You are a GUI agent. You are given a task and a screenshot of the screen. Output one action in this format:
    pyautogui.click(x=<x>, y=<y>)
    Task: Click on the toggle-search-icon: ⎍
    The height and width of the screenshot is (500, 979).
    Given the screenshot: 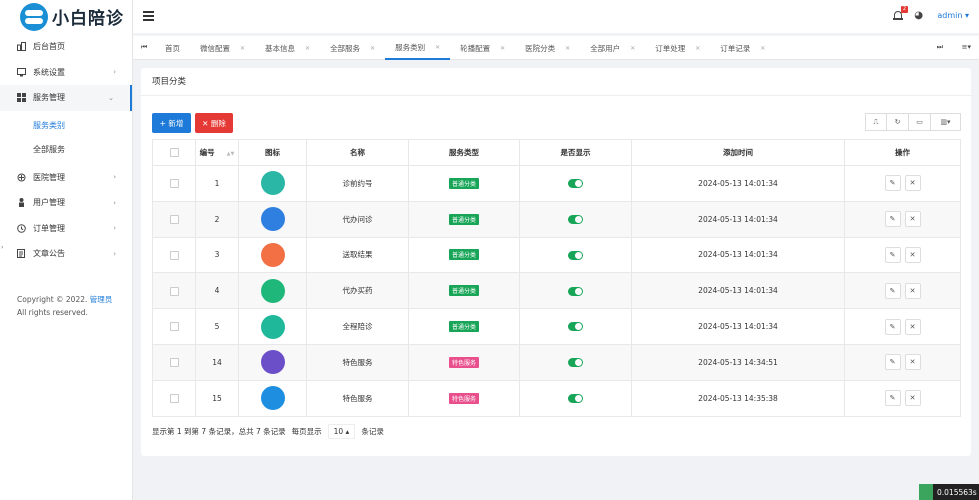 What is the action you would take?
    pyautogui.click(x=876, y=122)
    